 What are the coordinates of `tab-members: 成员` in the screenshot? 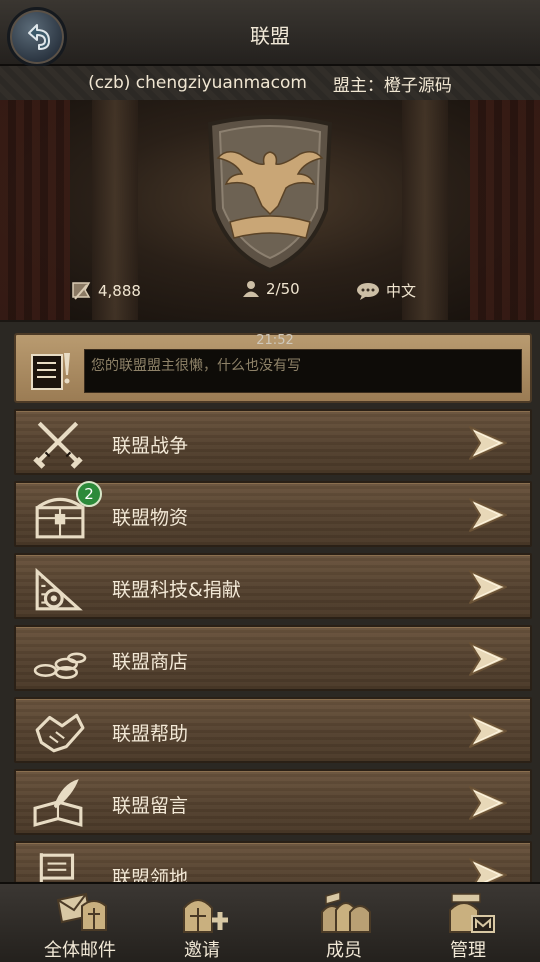 It's located at (344, 923).